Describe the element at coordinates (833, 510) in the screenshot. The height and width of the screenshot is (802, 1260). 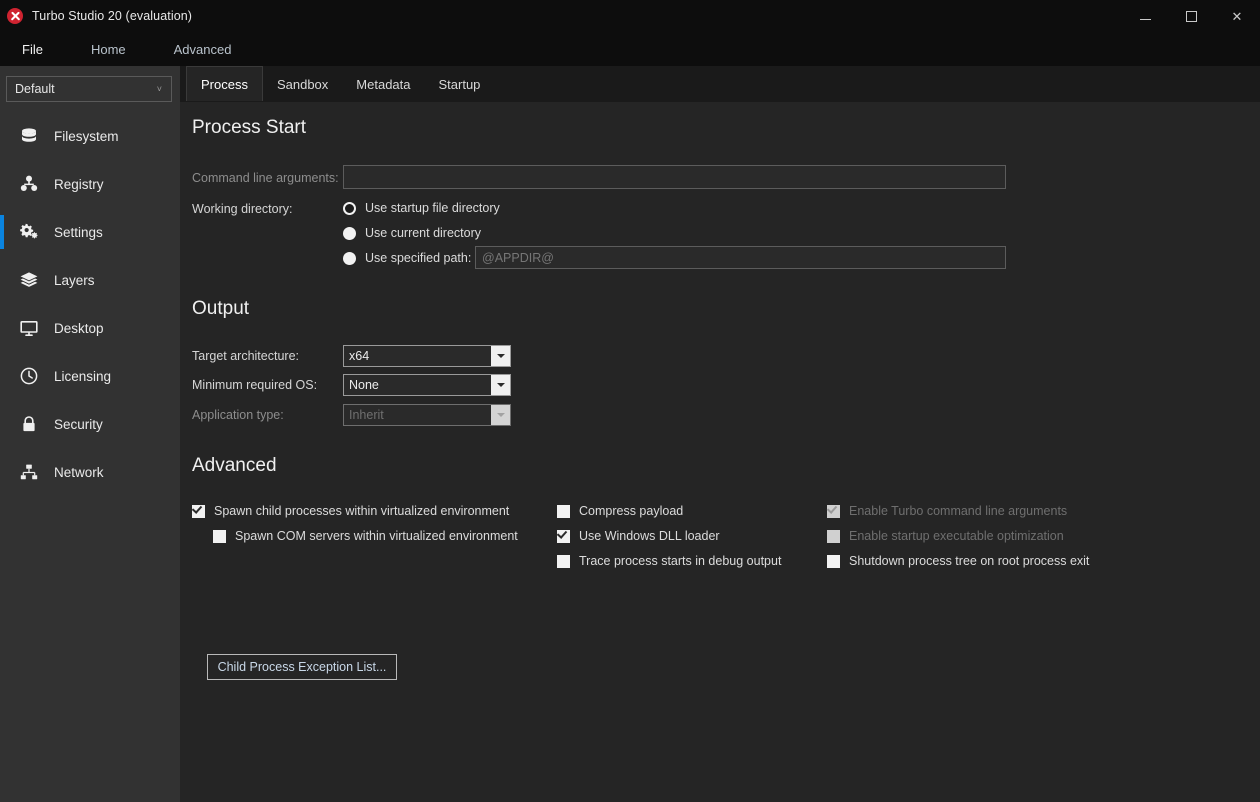
I see `checkbox-icon-checked-disabled` at that location.